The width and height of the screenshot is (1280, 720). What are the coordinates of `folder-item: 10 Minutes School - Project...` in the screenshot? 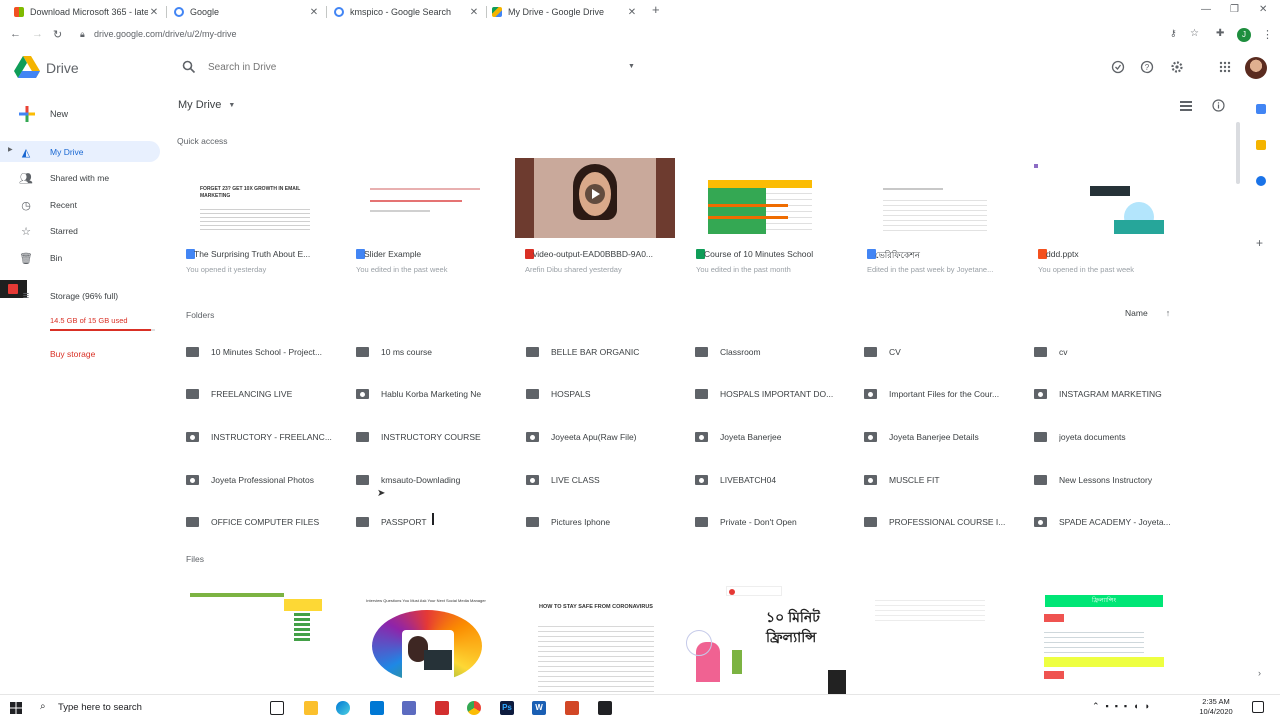 It's located at (266, 352).